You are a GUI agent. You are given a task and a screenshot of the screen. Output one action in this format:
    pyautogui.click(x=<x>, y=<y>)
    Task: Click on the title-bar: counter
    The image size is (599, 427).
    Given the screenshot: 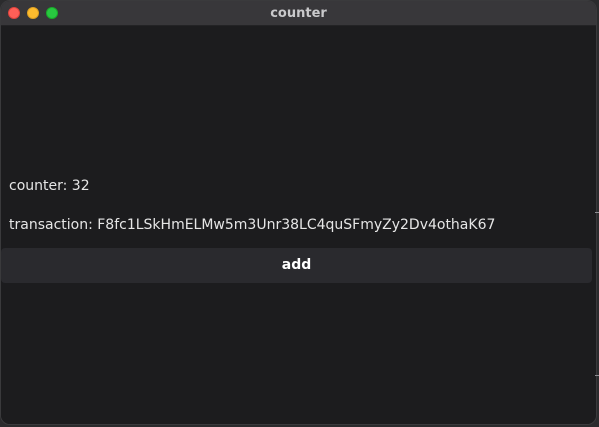 What is the action you would take?
    pyautogui.click(x=298, y=13)
    